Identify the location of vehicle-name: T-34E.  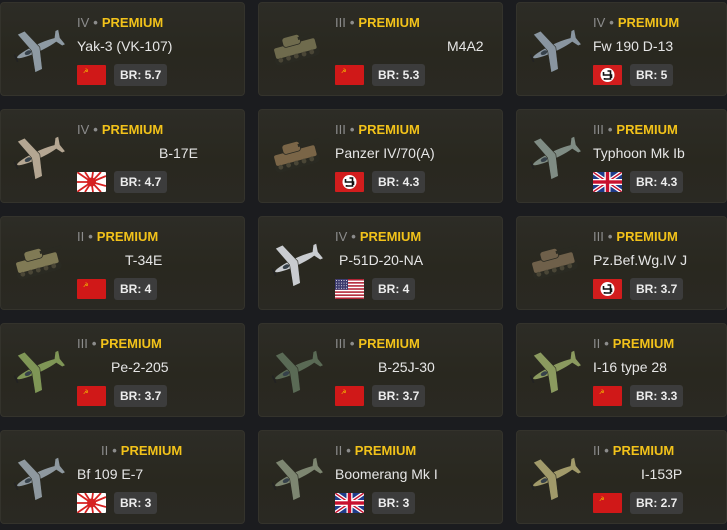
(144, 260).